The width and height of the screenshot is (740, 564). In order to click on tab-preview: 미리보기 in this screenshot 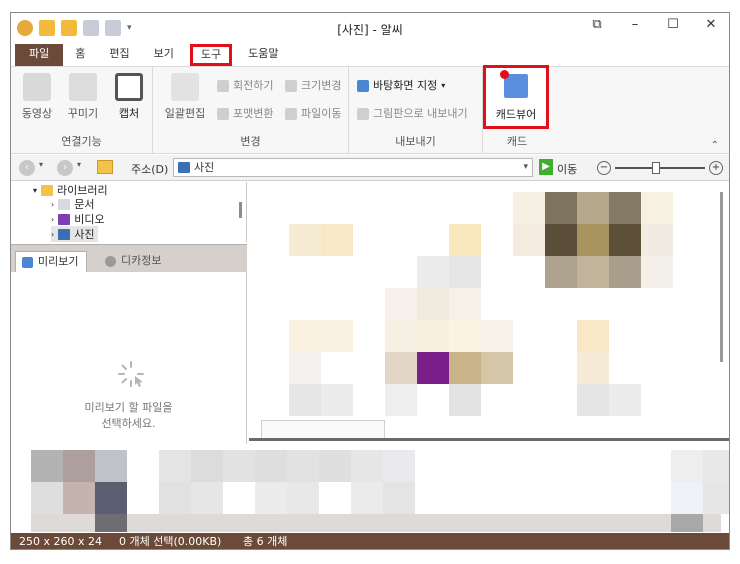, I will do `click(51, 262)`.